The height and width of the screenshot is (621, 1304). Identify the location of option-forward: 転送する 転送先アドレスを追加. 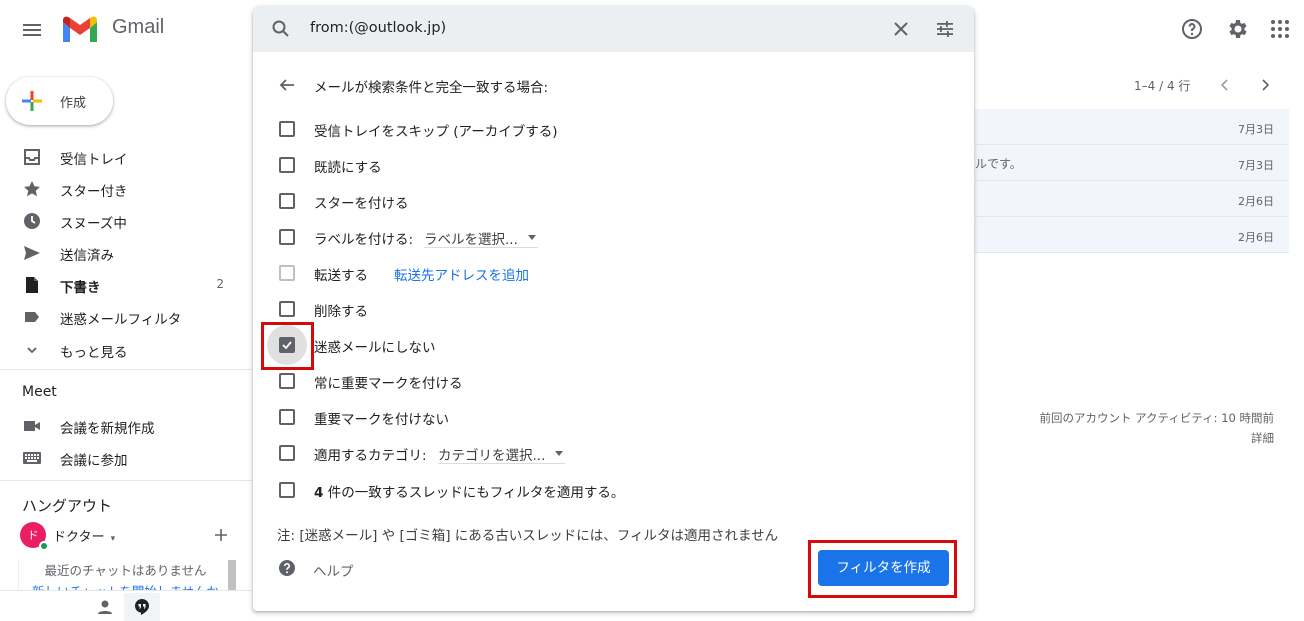
(427, 273).